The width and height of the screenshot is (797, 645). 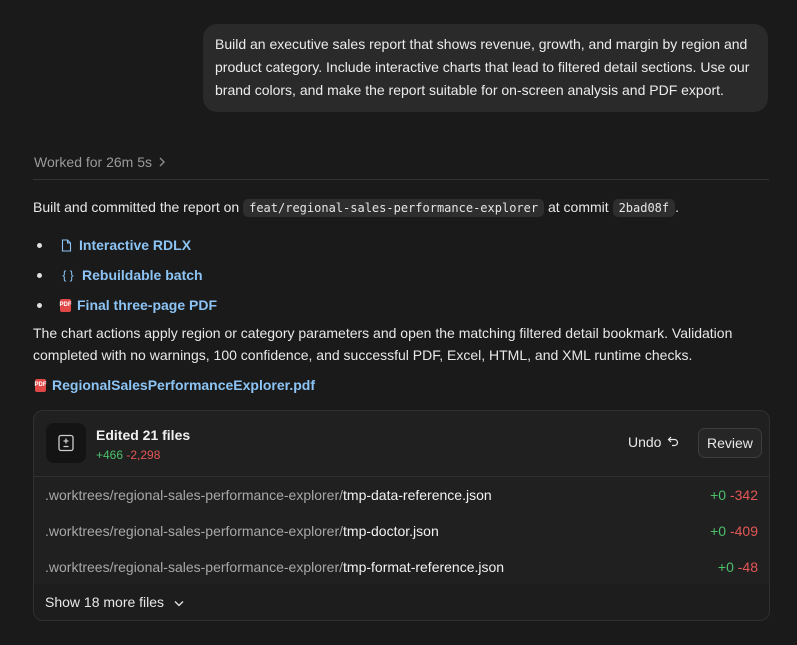 What do you see at coordinates (677, 207) in the screenshot?
I see `summary-suffix: .` at bounding box center [677, 207].